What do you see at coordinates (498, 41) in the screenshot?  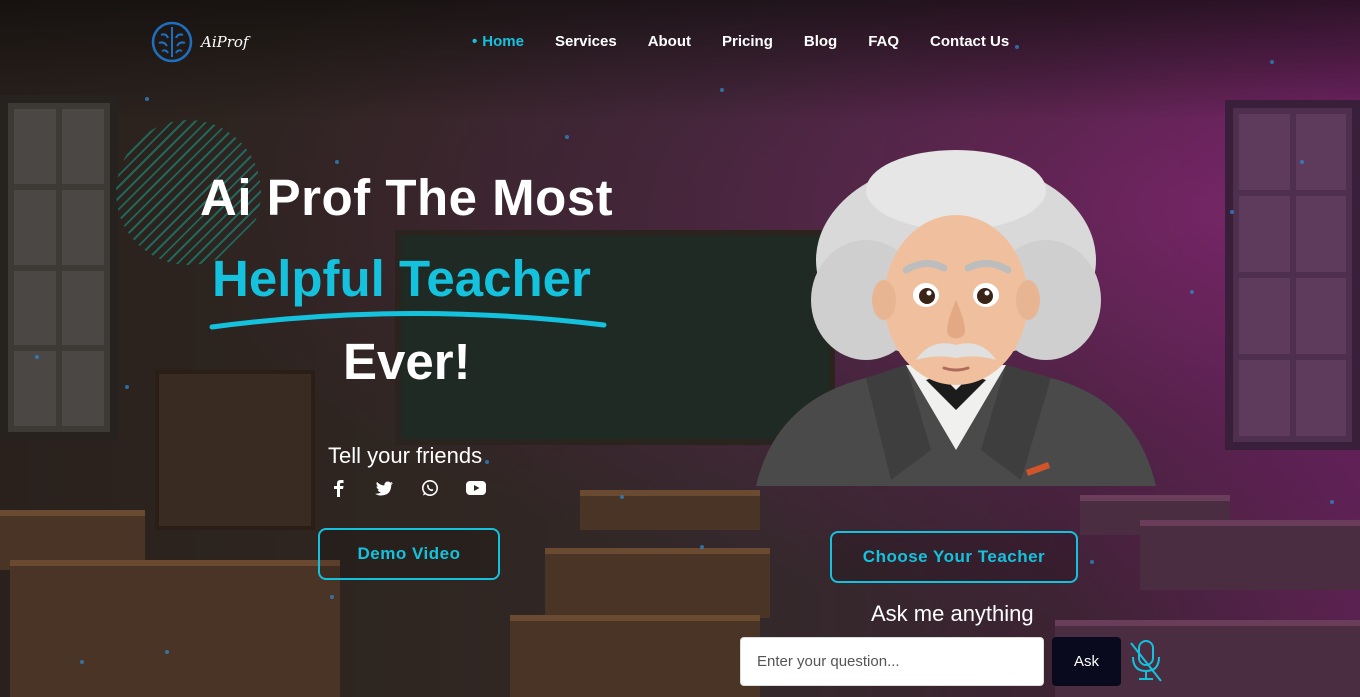 I see `nav-home: Home` at bounding box center [498, 41].